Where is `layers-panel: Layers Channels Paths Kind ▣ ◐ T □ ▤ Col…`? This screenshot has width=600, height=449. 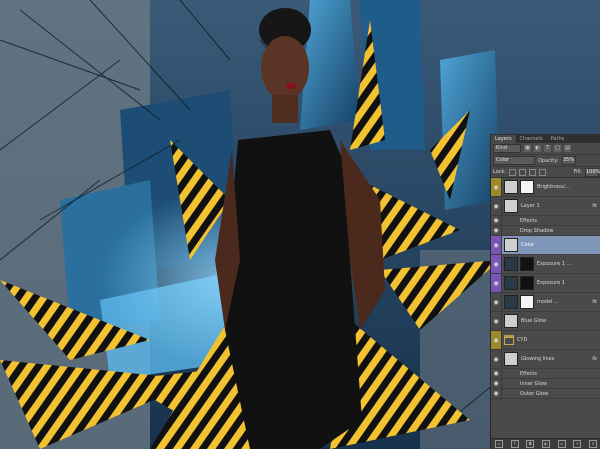 layers-panel: Layers Channels Paths Kind ▣ ◐ T □ ▤ Col… is located at coordinates (545, 291).